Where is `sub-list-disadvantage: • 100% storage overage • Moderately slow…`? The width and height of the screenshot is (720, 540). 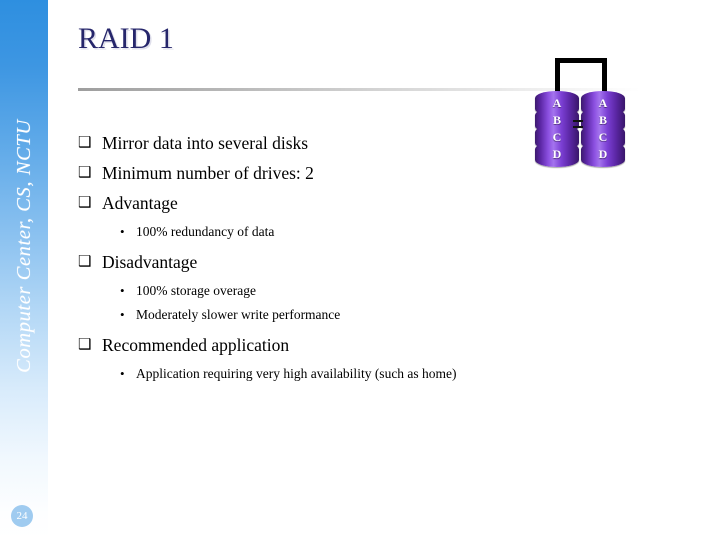 sub-list-disadvantage: • 100% storage overage • Moderately slow… is located at coordinates (358, 302).